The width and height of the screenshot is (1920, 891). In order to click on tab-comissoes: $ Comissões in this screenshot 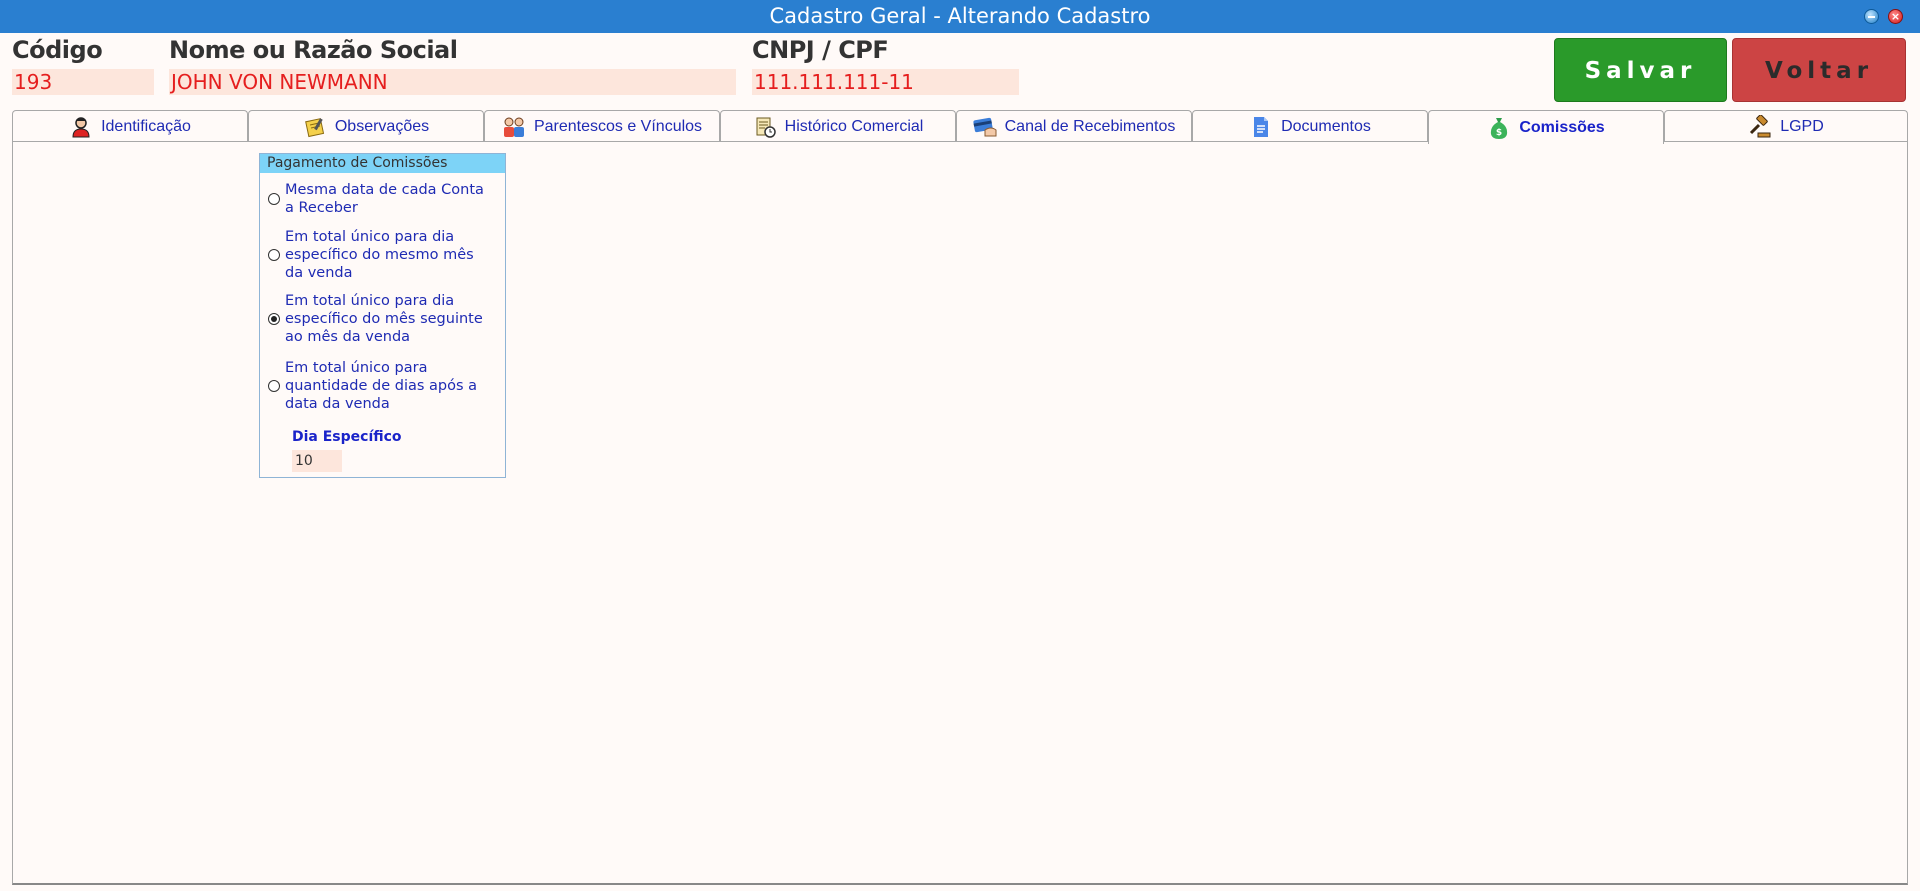, I will do `click(1546, 127)`.